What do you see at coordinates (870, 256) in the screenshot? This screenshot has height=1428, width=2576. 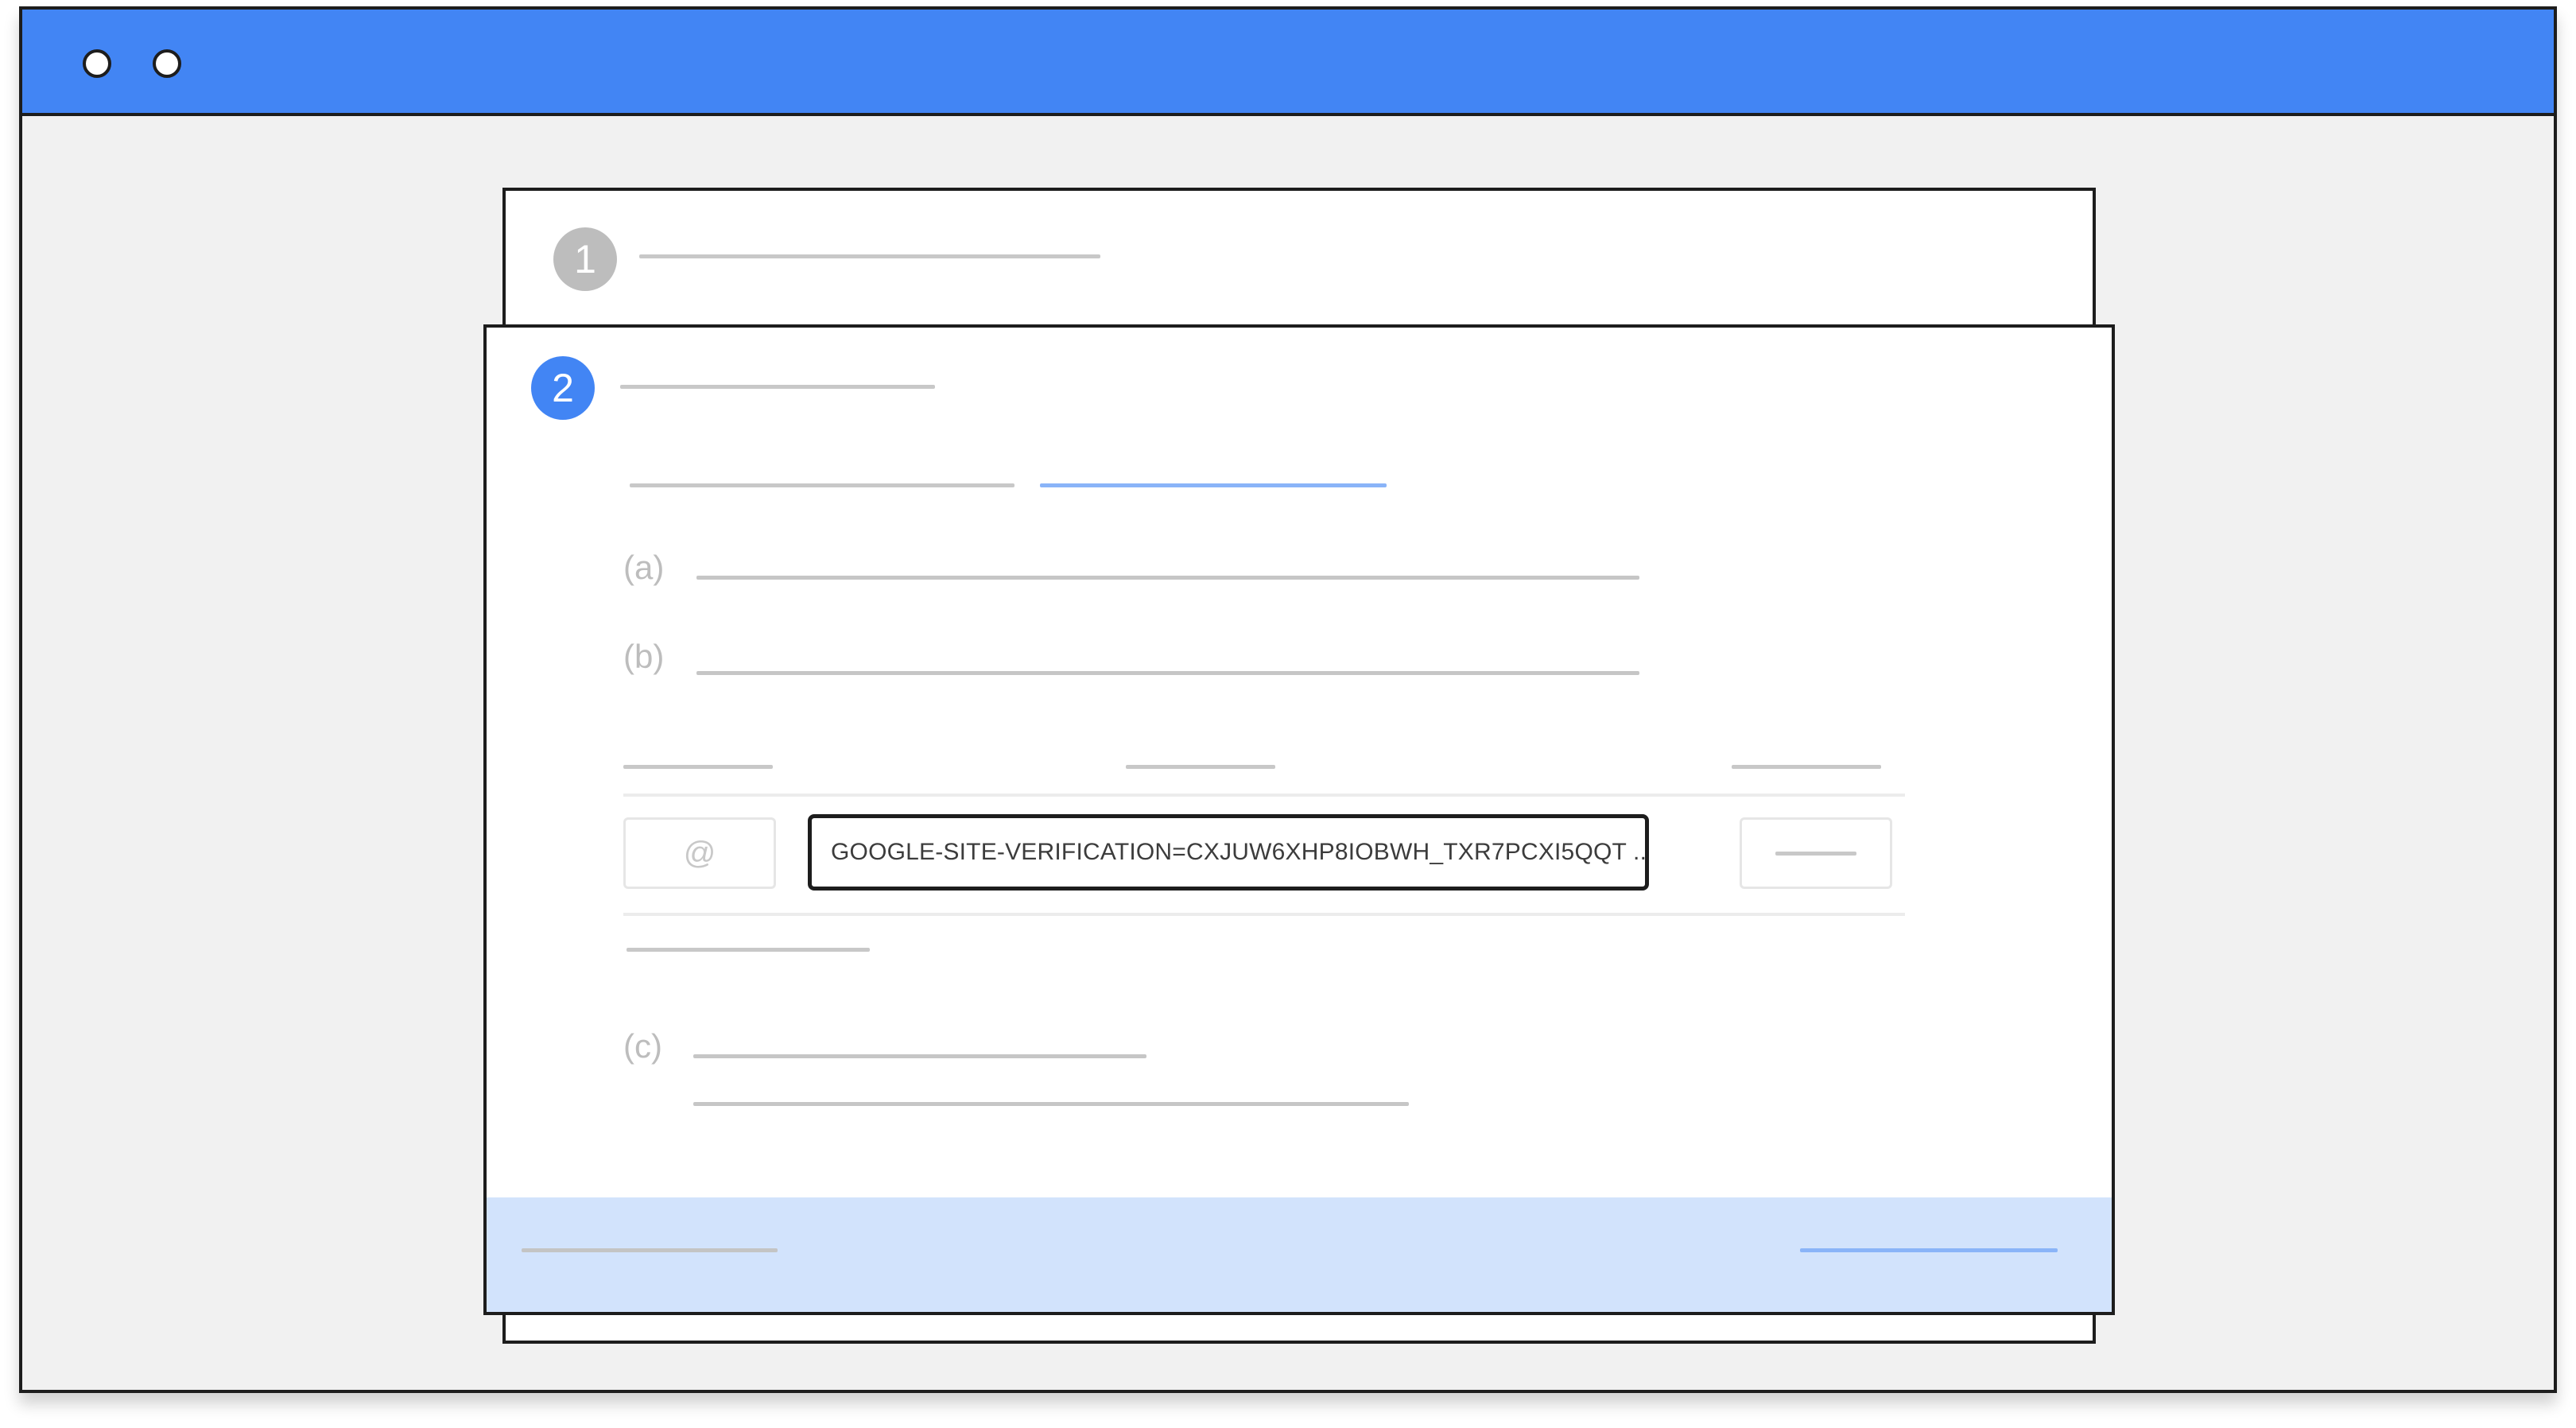 I see `step-1-title-placeholder` at bounding box center [870, 256].